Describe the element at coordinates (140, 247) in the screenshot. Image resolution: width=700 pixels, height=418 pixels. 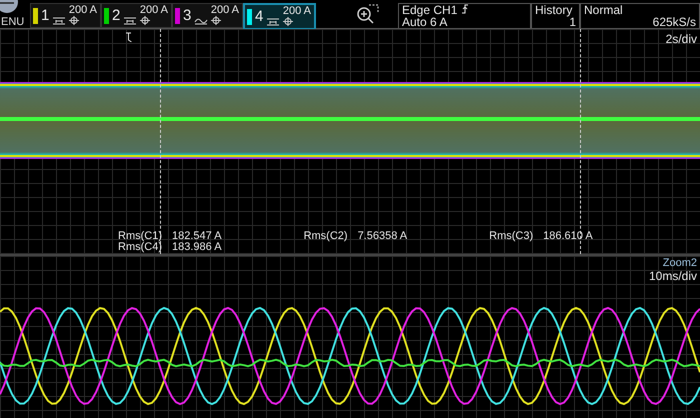
I see `measurement-label: Rms(C4)` at that location.